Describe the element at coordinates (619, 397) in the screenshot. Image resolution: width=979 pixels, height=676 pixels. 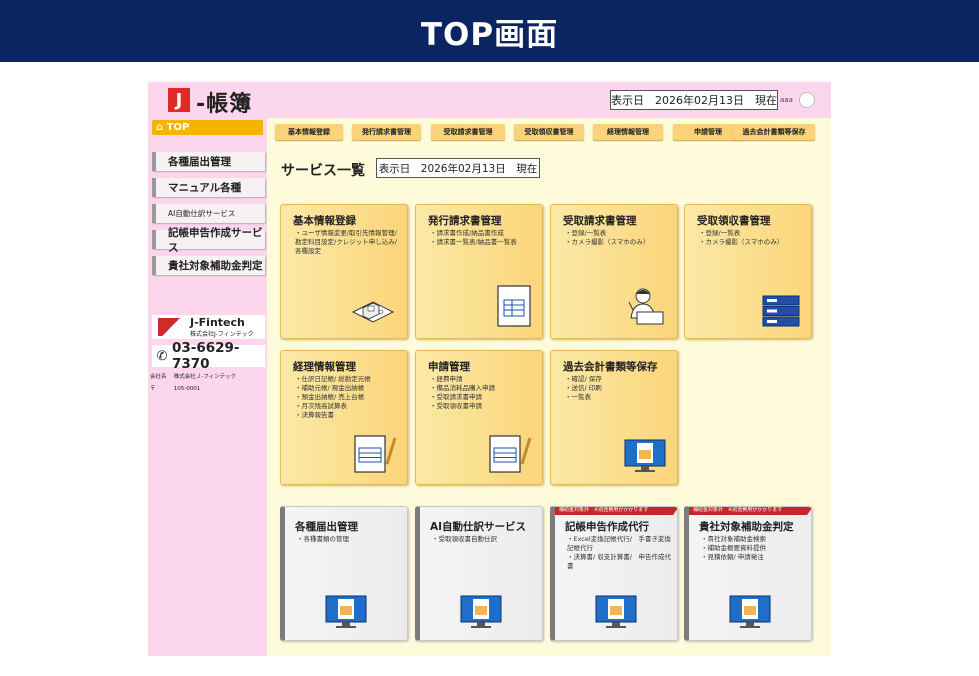
I see `card-item: 一覧表` at that location.